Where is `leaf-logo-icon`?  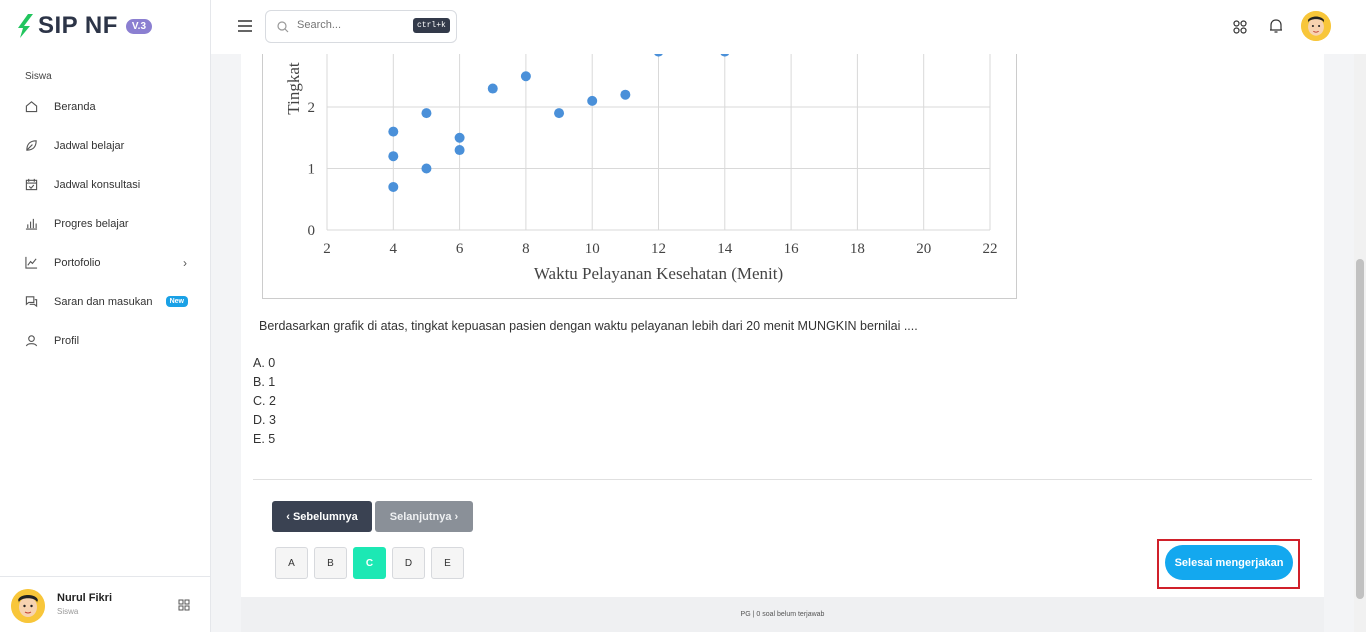 leaf-logo-icon is located at coordinates (25, 26).